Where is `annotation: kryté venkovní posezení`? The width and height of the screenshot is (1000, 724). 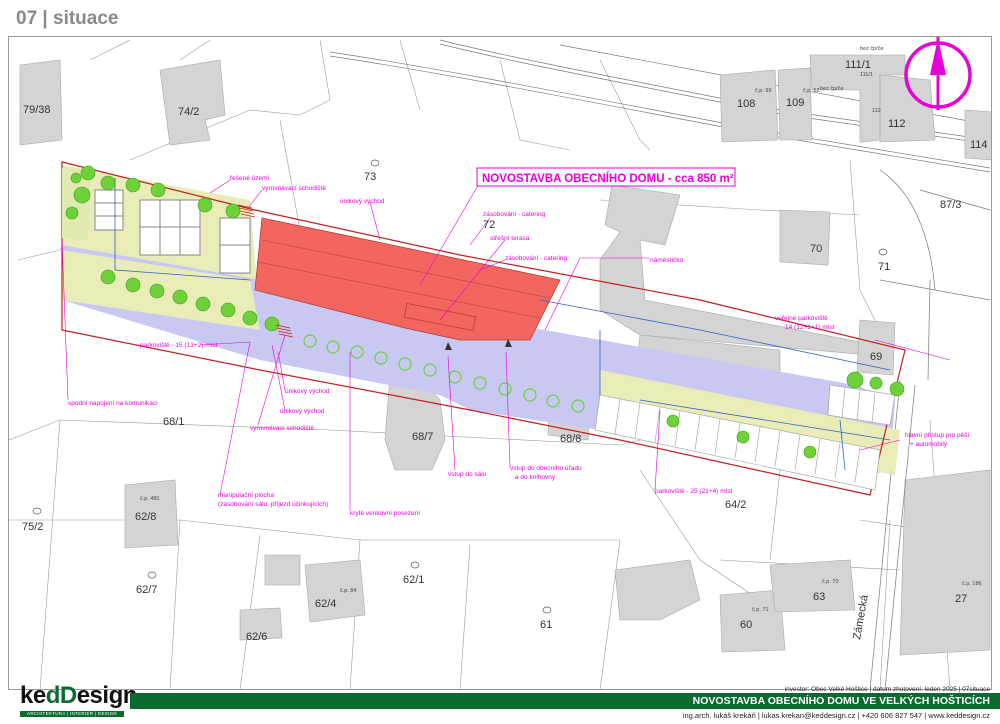 annotation: kryté venkovní posezení is located at coordinates (385, 513).